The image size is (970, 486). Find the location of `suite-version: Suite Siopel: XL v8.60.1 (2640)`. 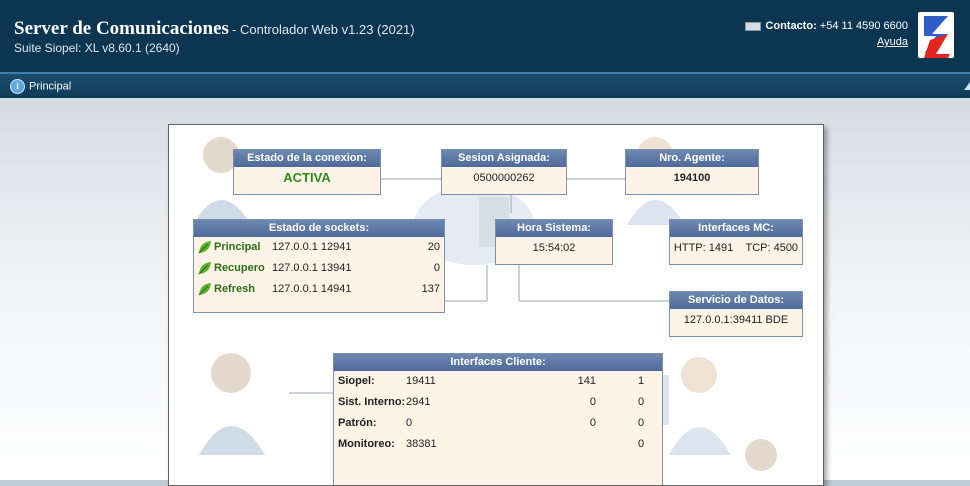

suite-version: Suite Siopel: XL v8.60.1 (2640) is located at coordinates (97, 48).